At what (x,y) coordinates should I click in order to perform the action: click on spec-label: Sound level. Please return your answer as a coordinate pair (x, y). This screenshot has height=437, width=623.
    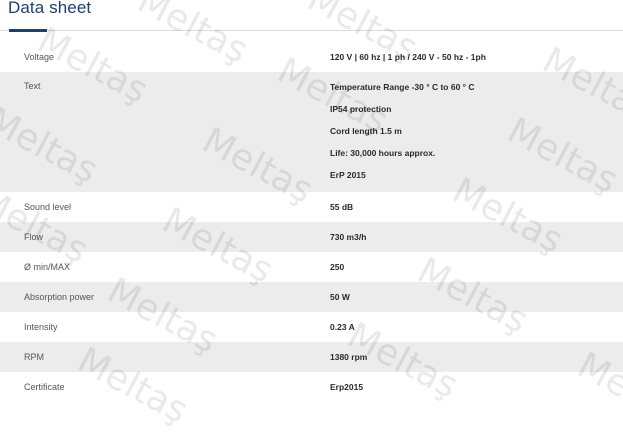
    Looking at the image, I should click on (48, 207).